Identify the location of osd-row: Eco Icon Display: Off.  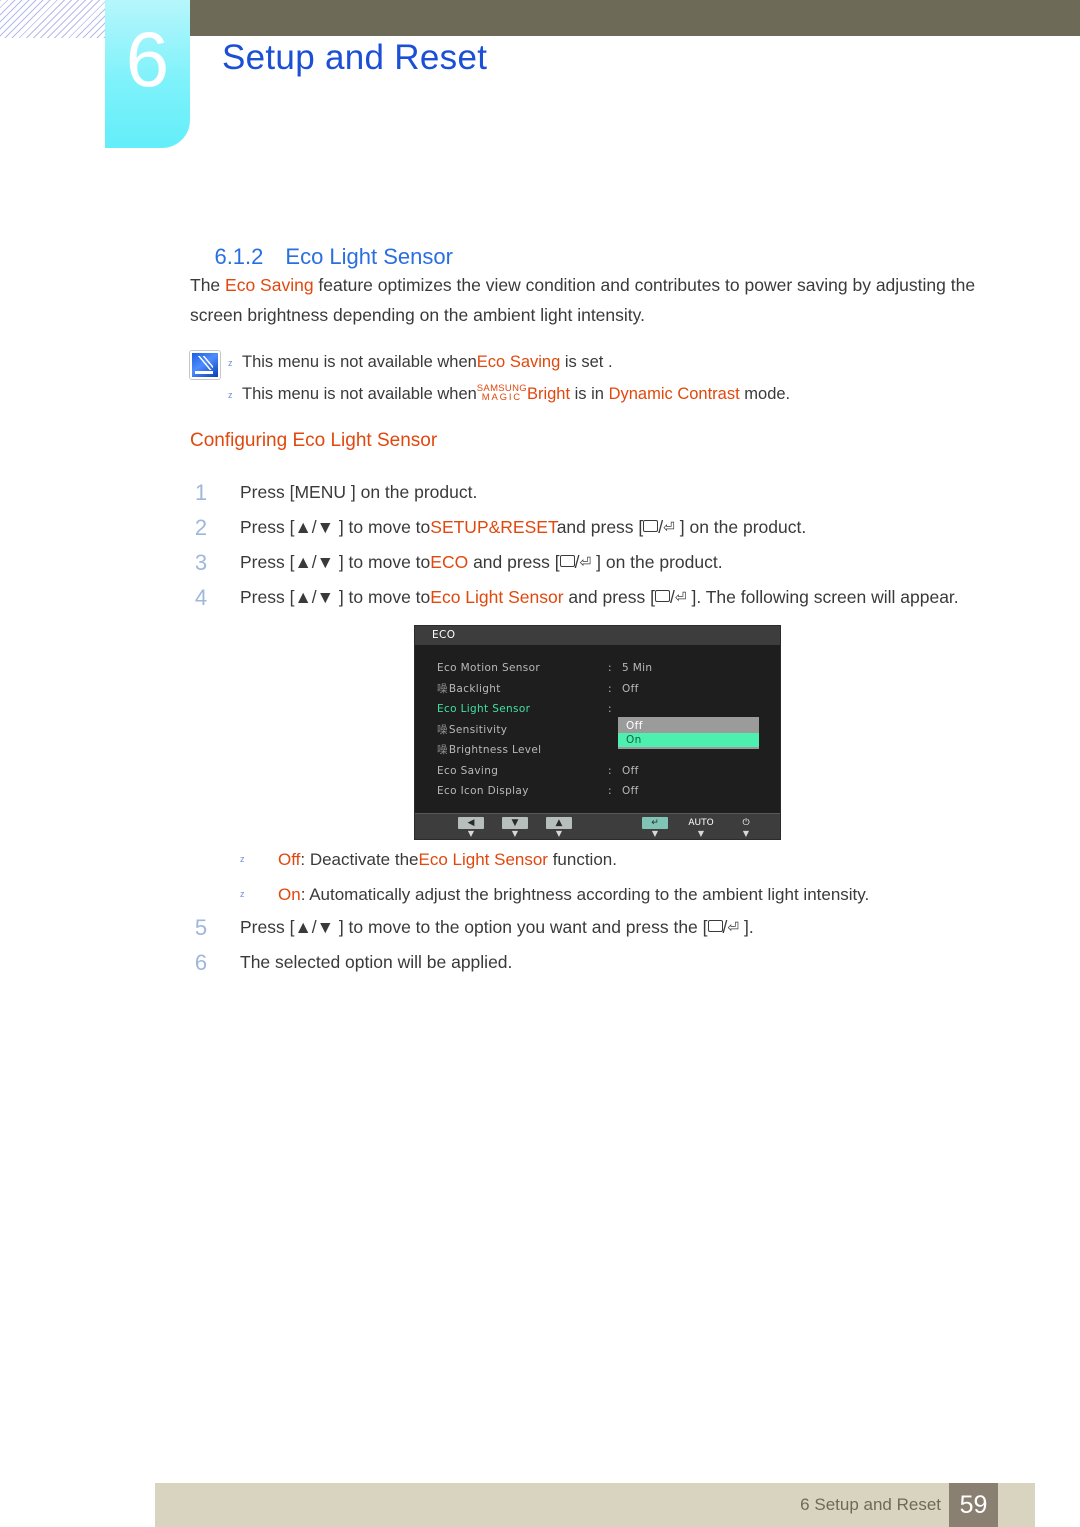
(597, 791).